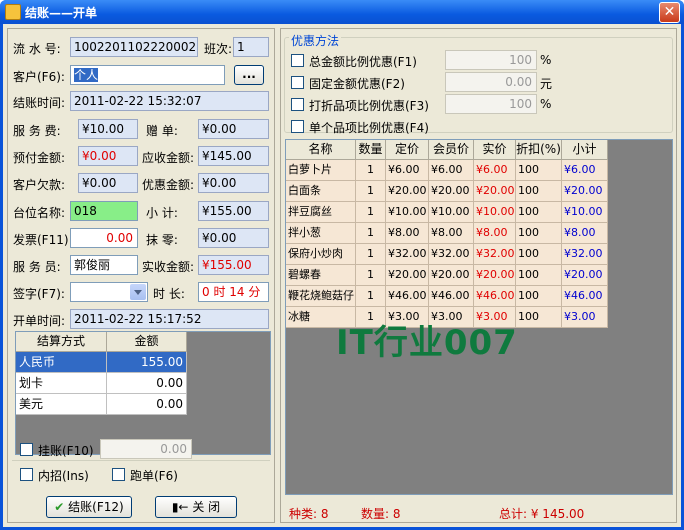 The image size is (684, 530). I want to click on discount-single-item-checkbox, so click(297, 126).